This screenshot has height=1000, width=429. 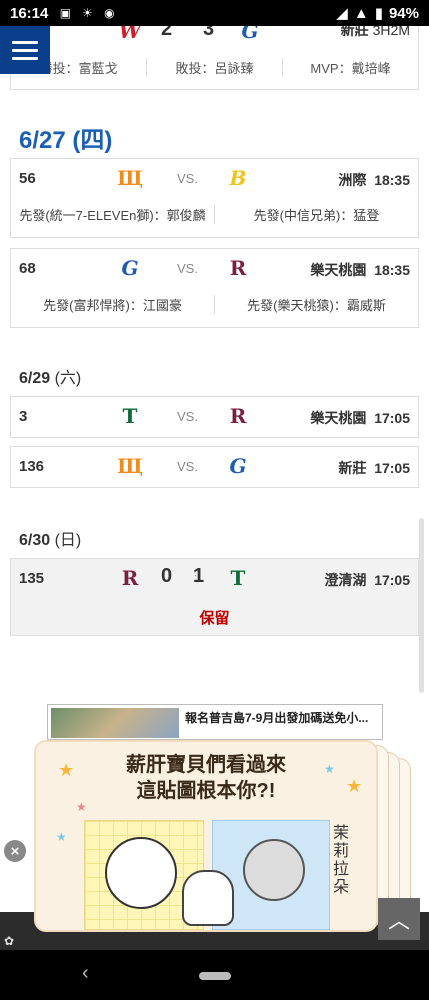 What do you see at coordinates (167, 576) in the screenshot?
I see `away-score: 0` at bounding box center [167, 576].